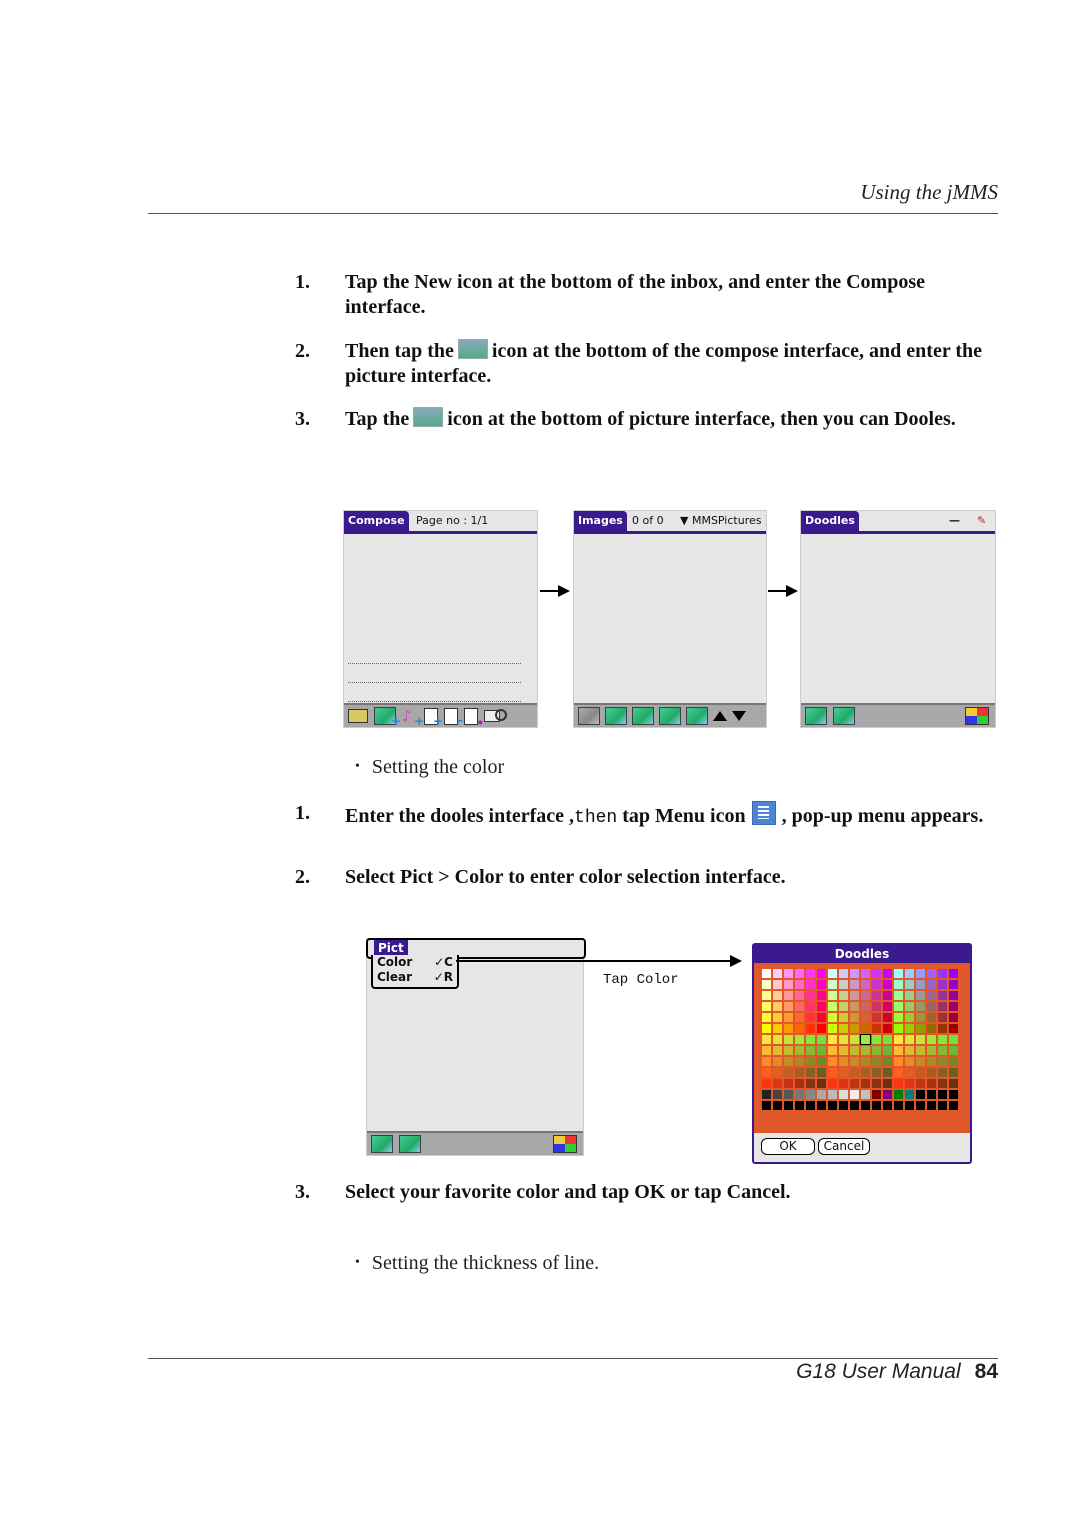 This screenshot has height=1528, width=1080. What do you see at coordinates (453, 717) in the screenshot?
I see `remove-page-icon` at bounding box center [453, 717].